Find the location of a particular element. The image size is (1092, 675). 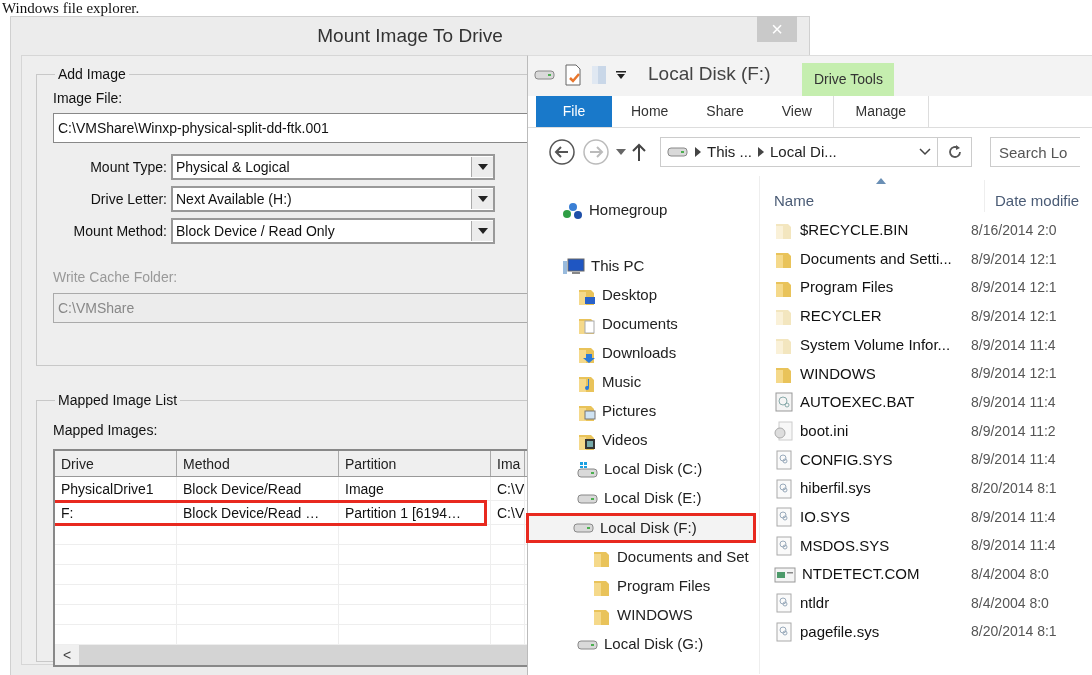

file-name: CONFIG.SYS is located at coordinates (846, 460).